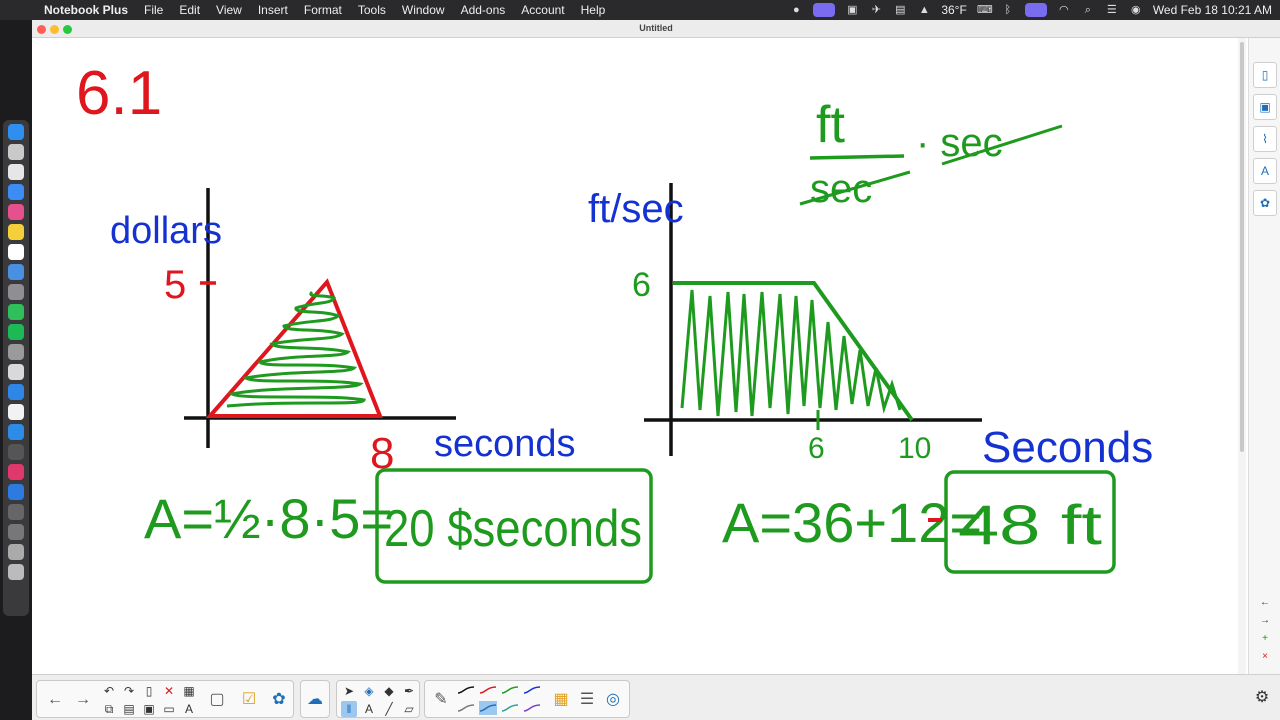 The height and width of the screenshot is (720, 1280). Describe the element at coordinates (279, 700) in the screenshot. I see `add-ons-icon: ✿` at that location.